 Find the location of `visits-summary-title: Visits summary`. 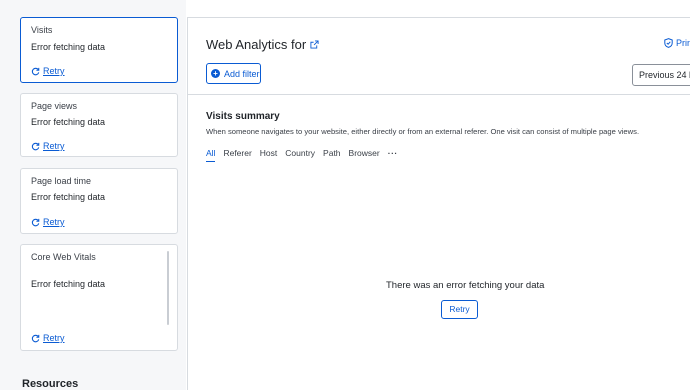

visits-summary-title: Visits summary is located at coordinates (243, 116).